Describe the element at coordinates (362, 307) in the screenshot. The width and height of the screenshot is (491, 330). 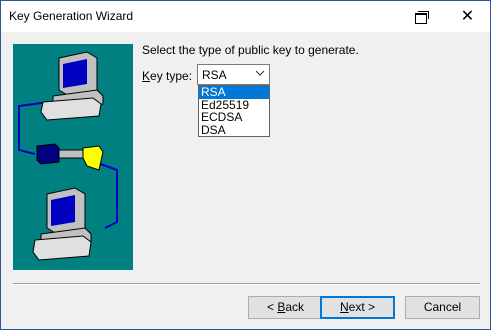
I see `next-button-rest: ext >` at that location.